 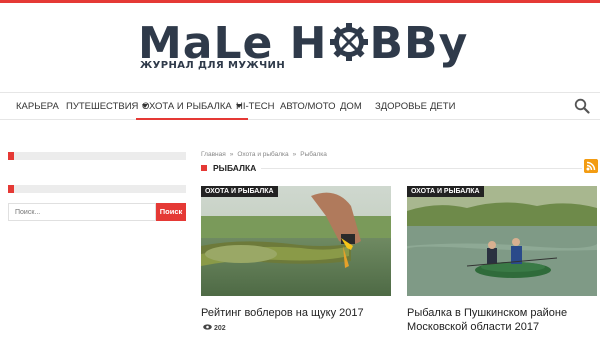 I want to click on nav-item-home: ДОМ, so click(x=351, y=106).